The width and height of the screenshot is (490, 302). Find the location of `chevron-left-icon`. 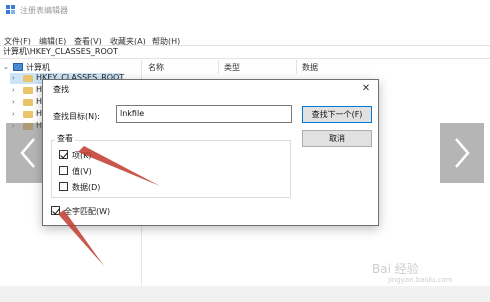

chevron-left-icon is located at coordinates (27, 153).